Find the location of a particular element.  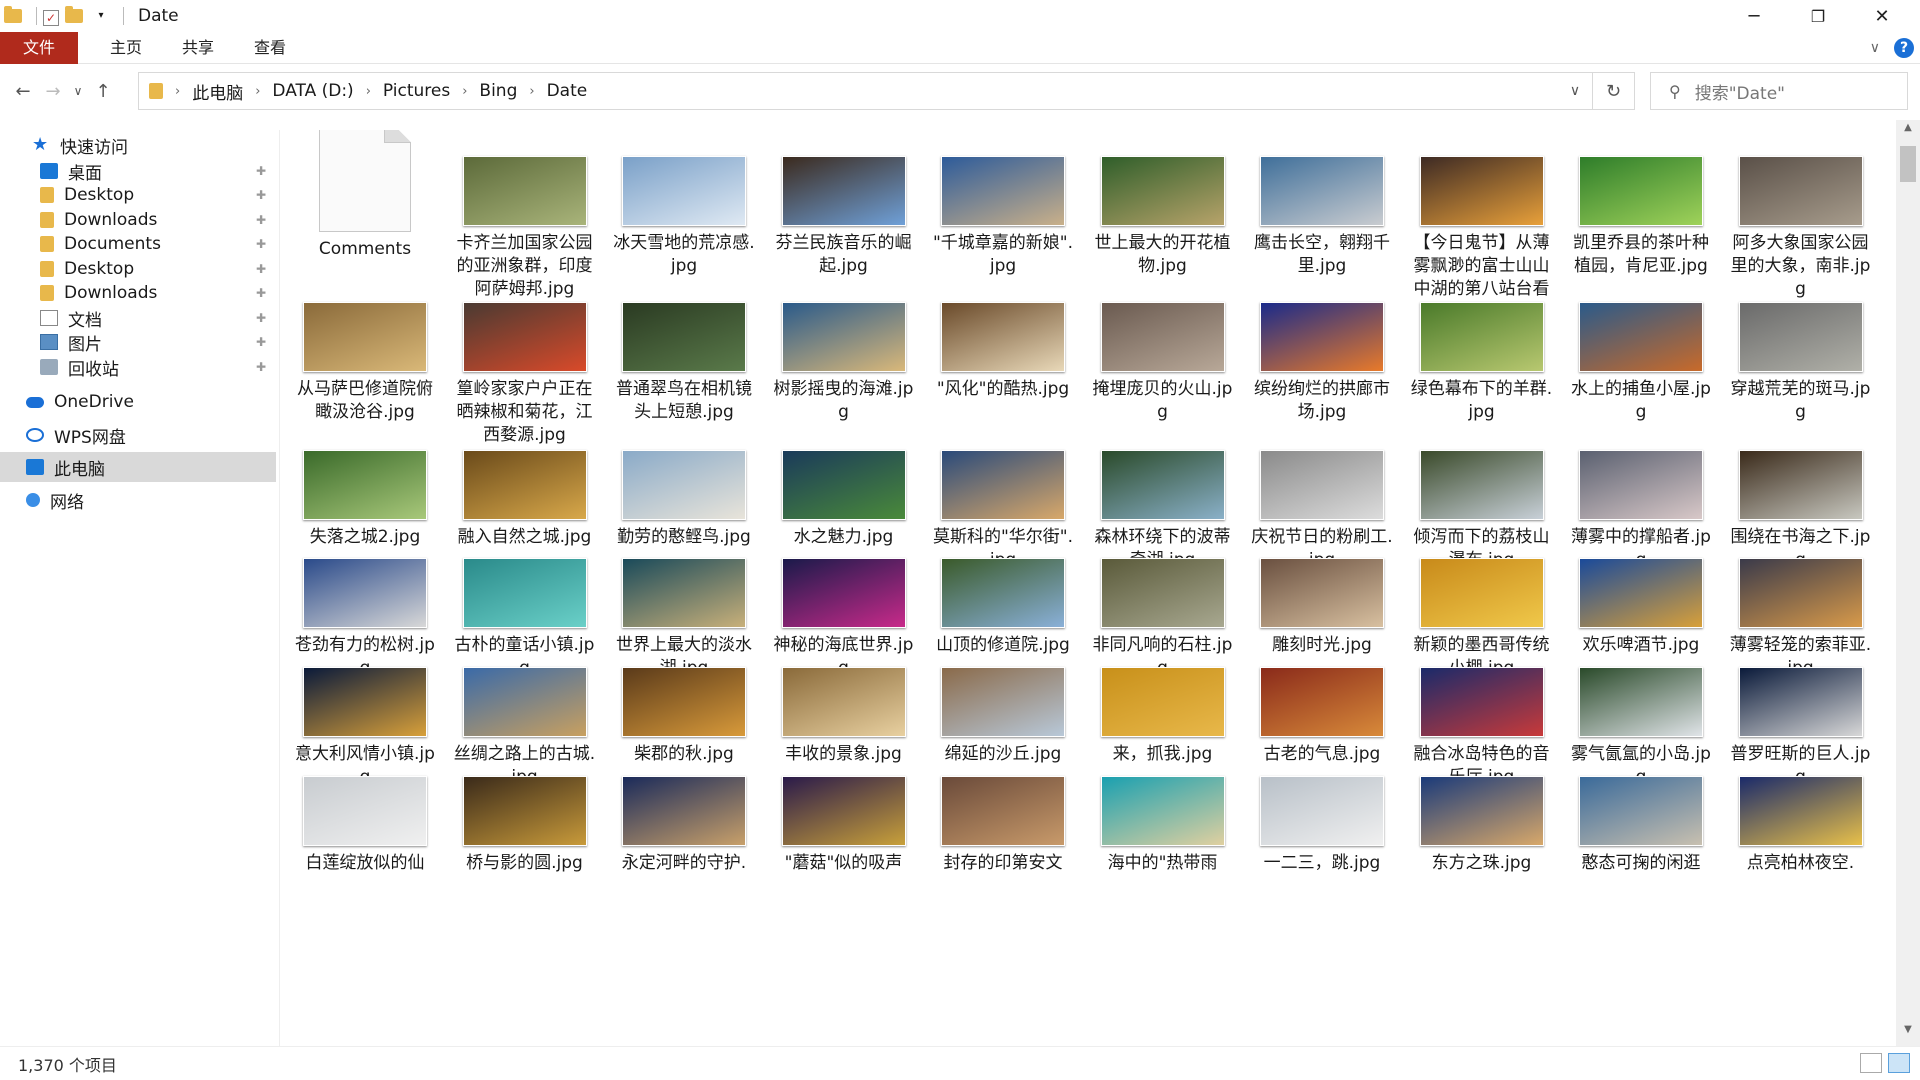

tab-file: 文件 is located at coordinates (39, 47).